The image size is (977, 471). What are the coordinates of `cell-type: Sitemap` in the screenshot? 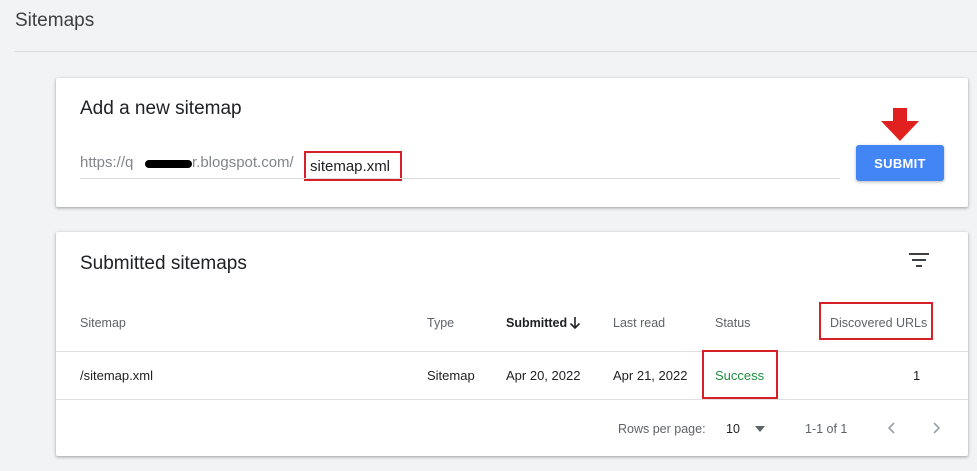 It's located at (451, 375).